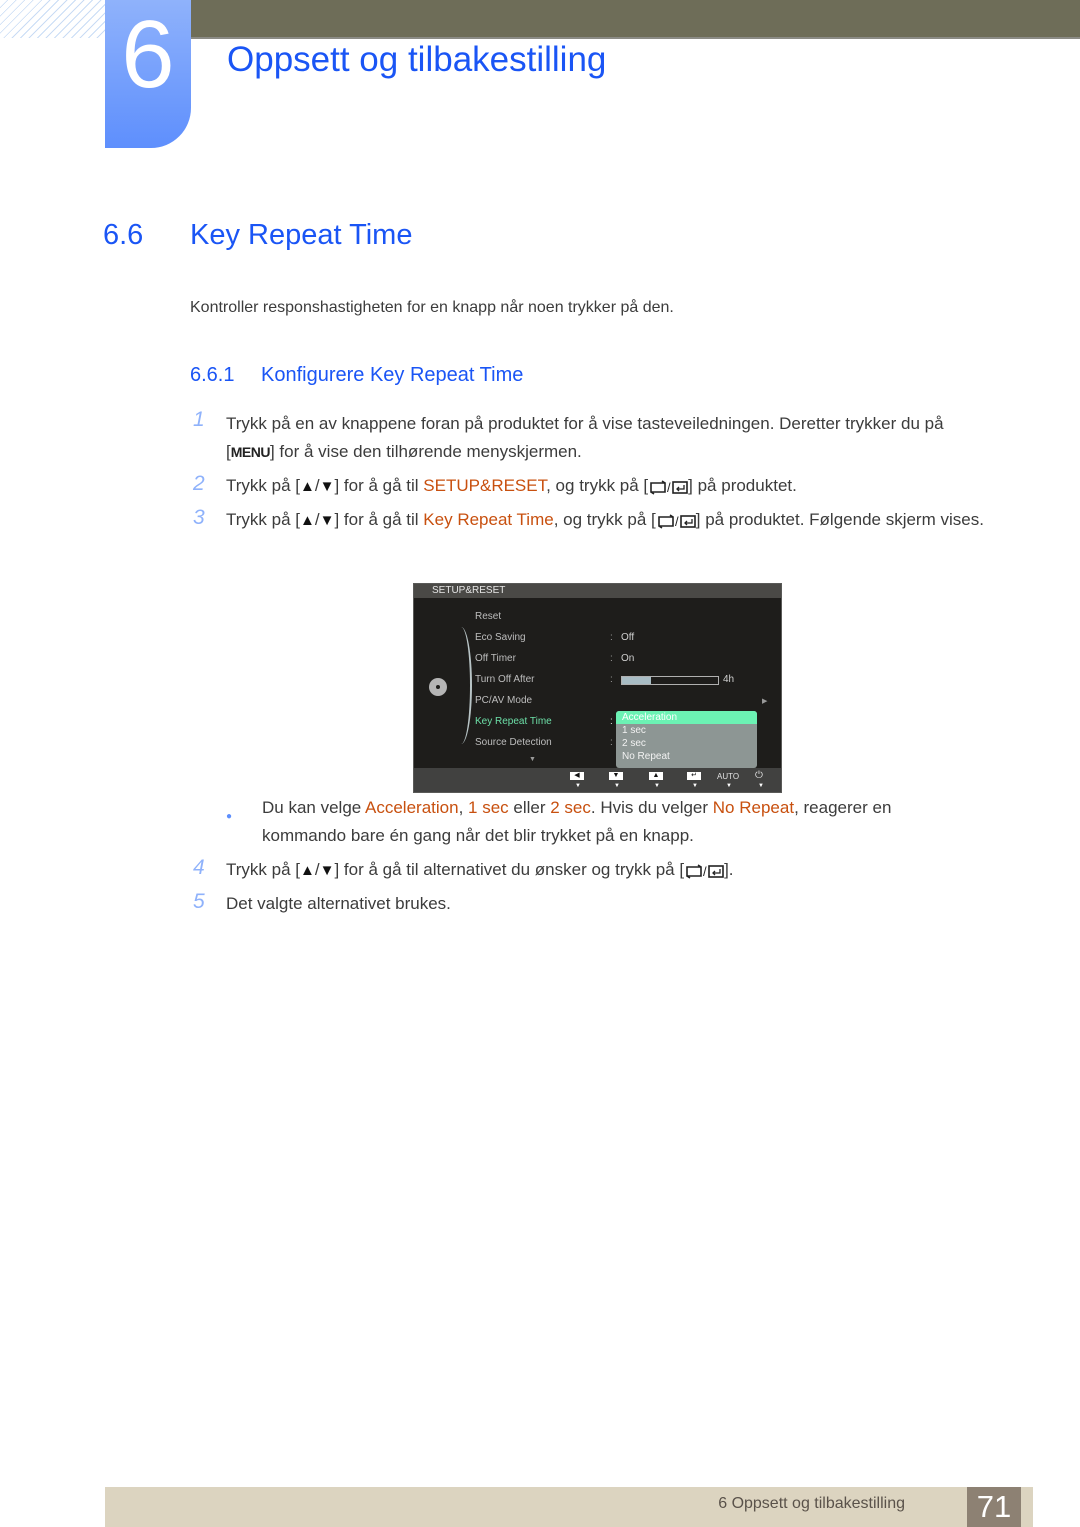 The image size is (1080, 1527). Describe the element at coordinates (753, 807) in the screenshot. I see `highlight-no-repeat: No Repeat` at that location.